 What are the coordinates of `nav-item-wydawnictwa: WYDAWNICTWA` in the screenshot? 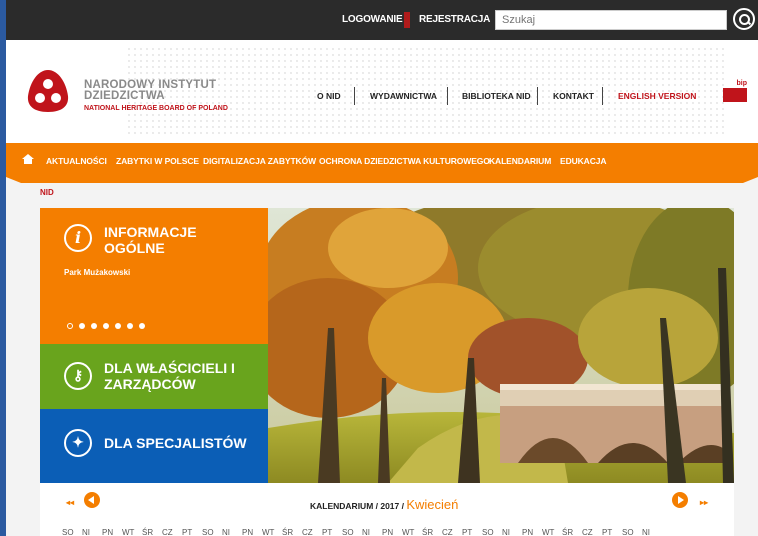 It's located at (403, 96).